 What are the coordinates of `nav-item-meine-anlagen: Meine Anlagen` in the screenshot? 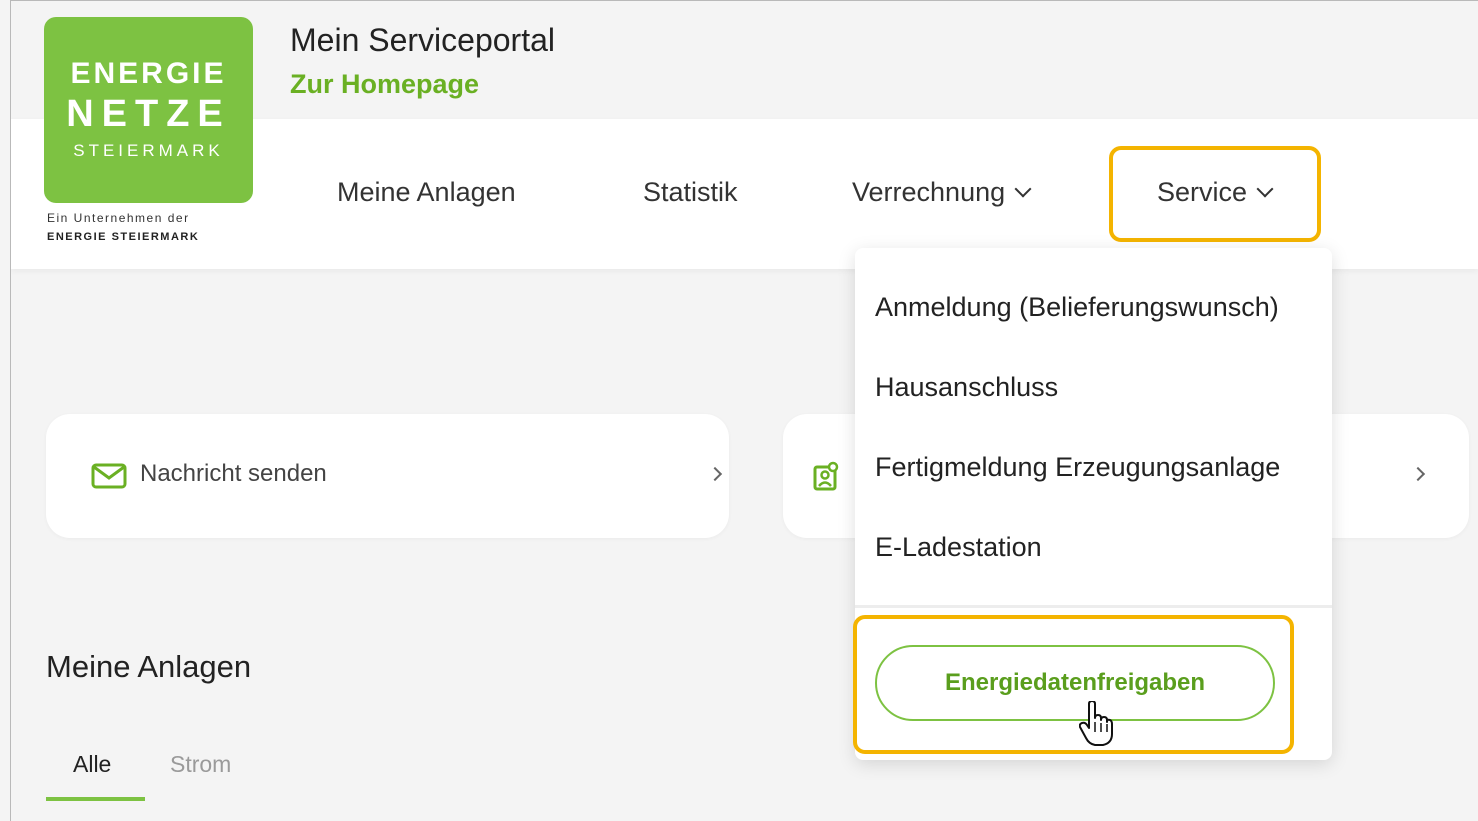 It's located at (426, 192).